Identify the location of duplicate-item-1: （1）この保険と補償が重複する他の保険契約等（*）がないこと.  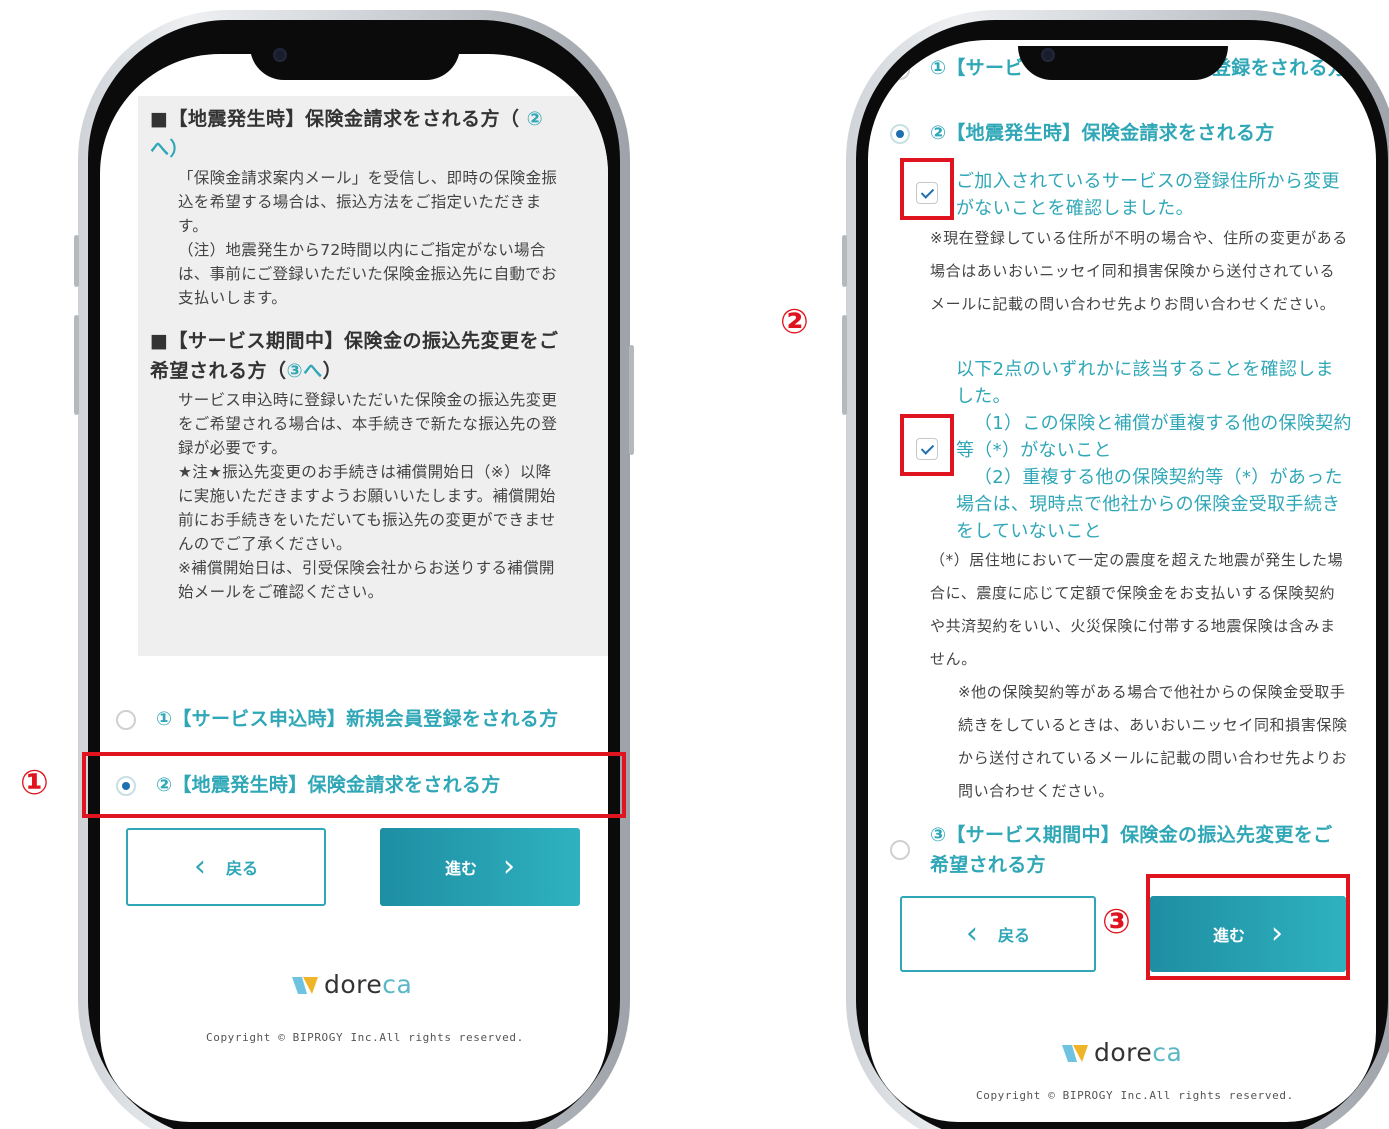
(1154, 437).